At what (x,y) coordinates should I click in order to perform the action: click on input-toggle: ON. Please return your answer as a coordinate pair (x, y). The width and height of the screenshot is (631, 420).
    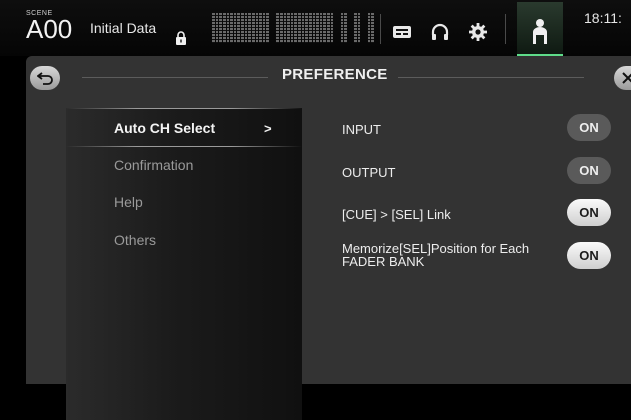
    Looking at the image, I should click on (589, 127).